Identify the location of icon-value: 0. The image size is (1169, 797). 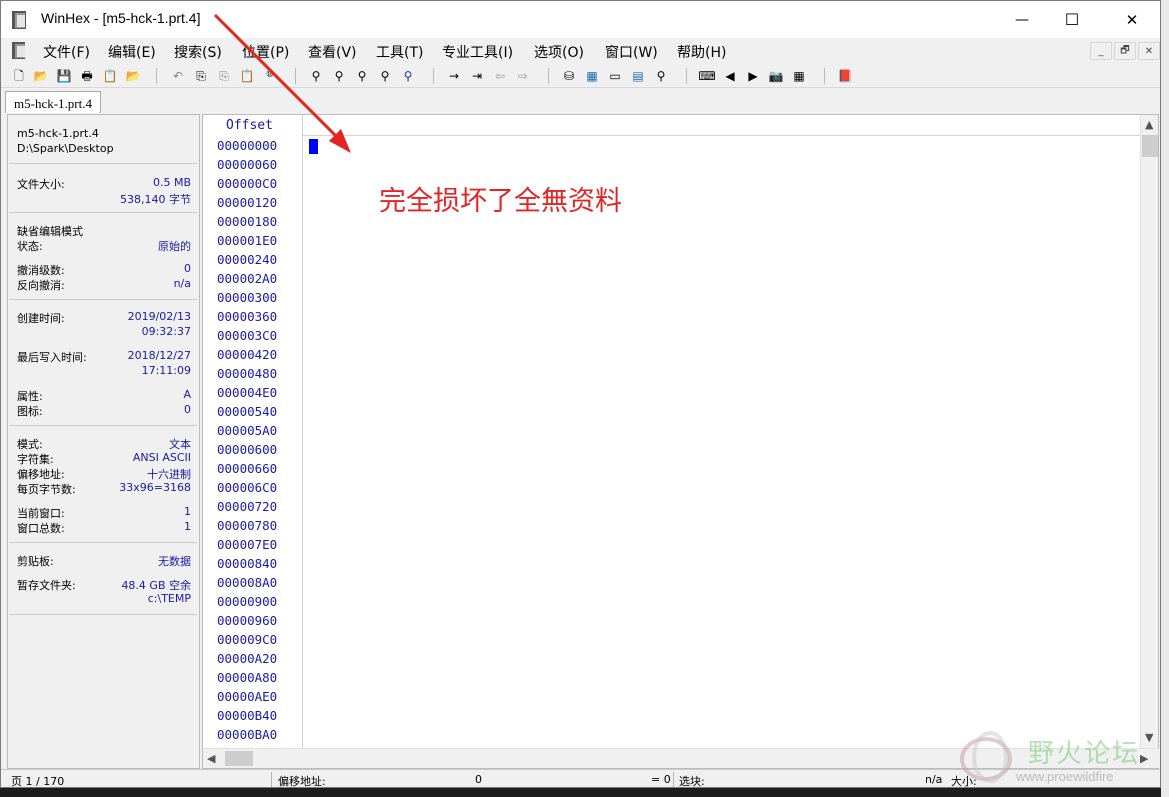
(187, 409).